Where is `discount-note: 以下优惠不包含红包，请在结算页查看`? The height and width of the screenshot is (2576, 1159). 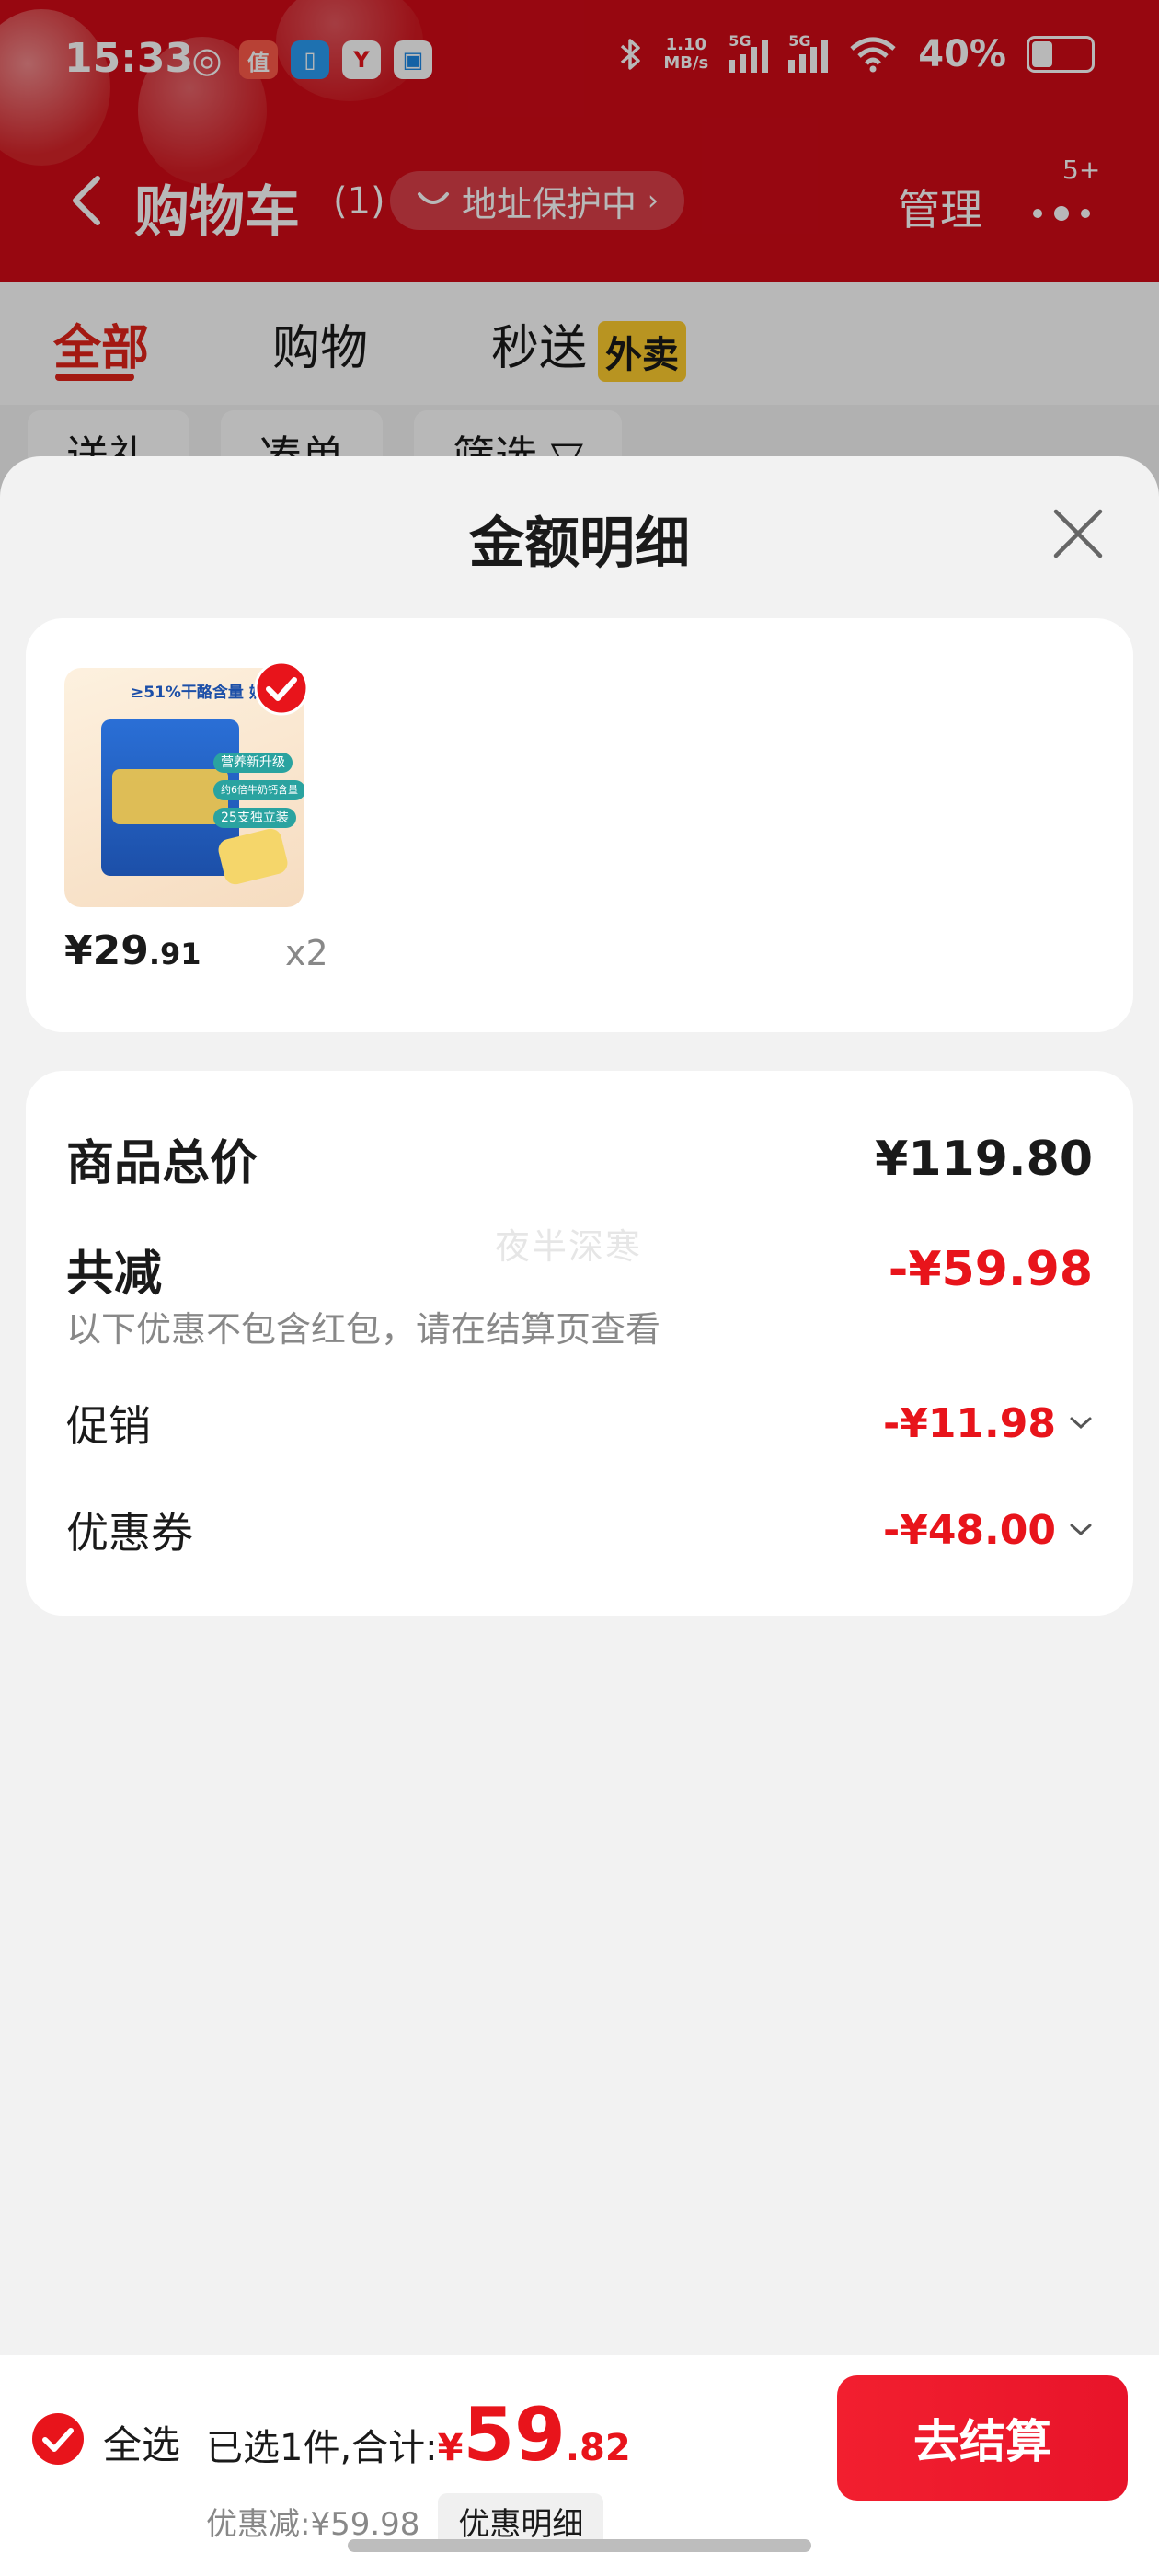
discount-note: 以下优惠不包含红包，请在结算页查看 is located at coordinates (363, 1329).